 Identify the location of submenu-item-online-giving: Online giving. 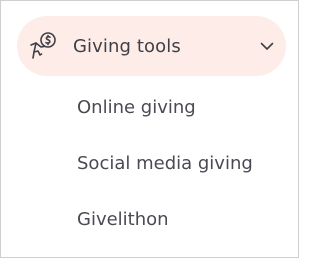
(165, 121).